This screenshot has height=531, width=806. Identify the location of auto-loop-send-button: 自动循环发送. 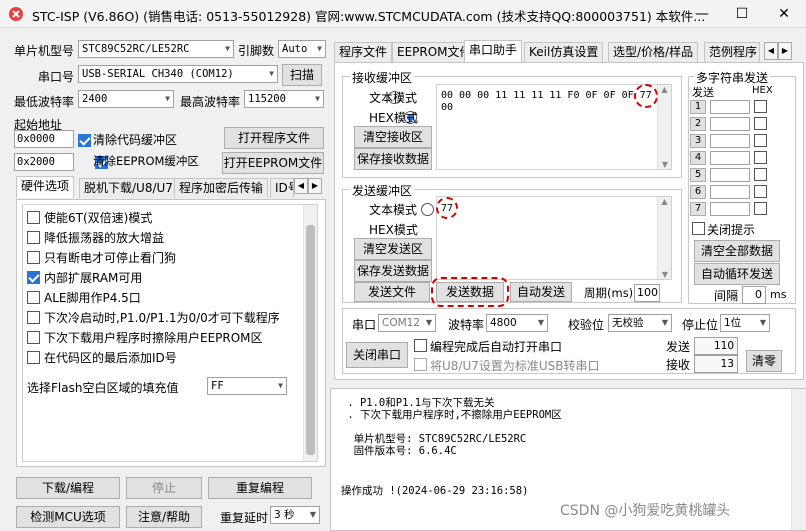
(737, 274).